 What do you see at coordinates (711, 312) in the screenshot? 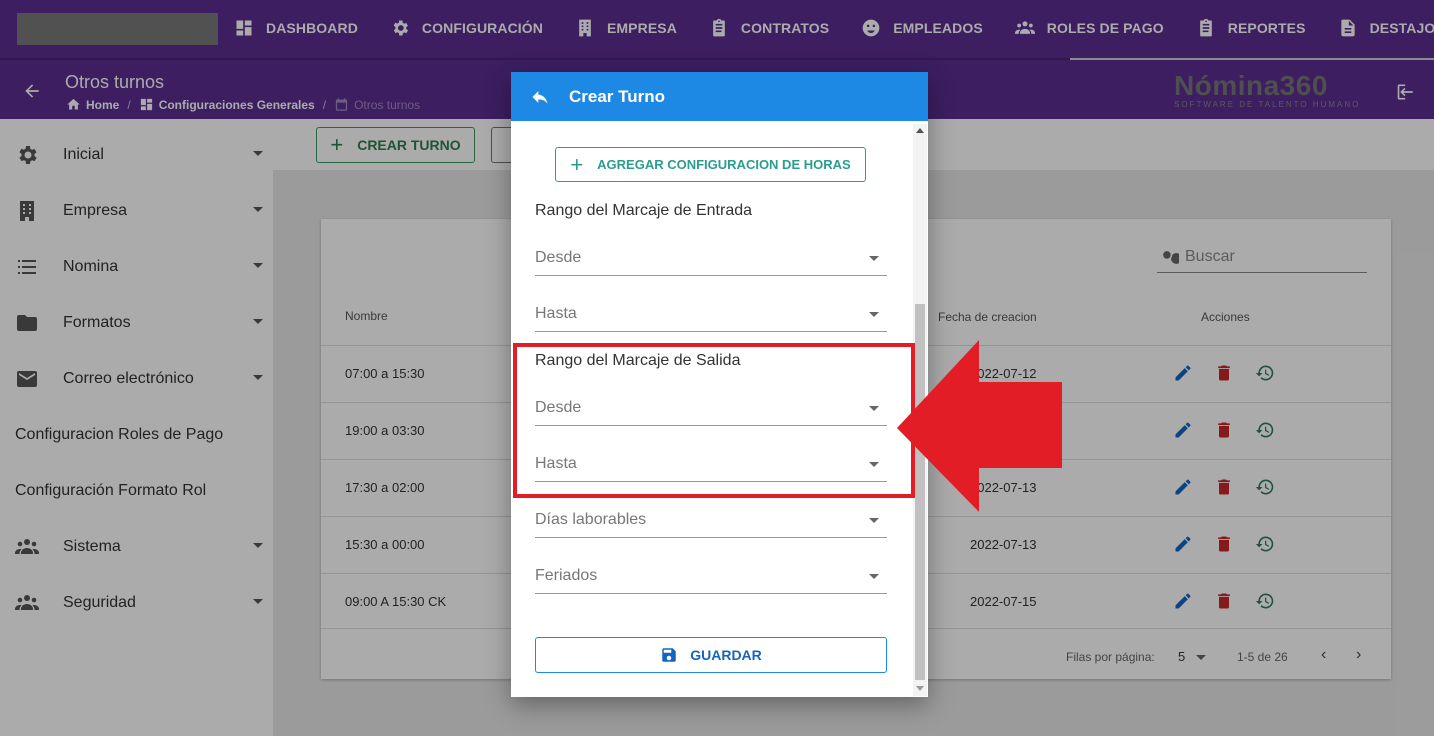
I see `entrada-hasta-select: Hasta` at bounding box center [711, 312].